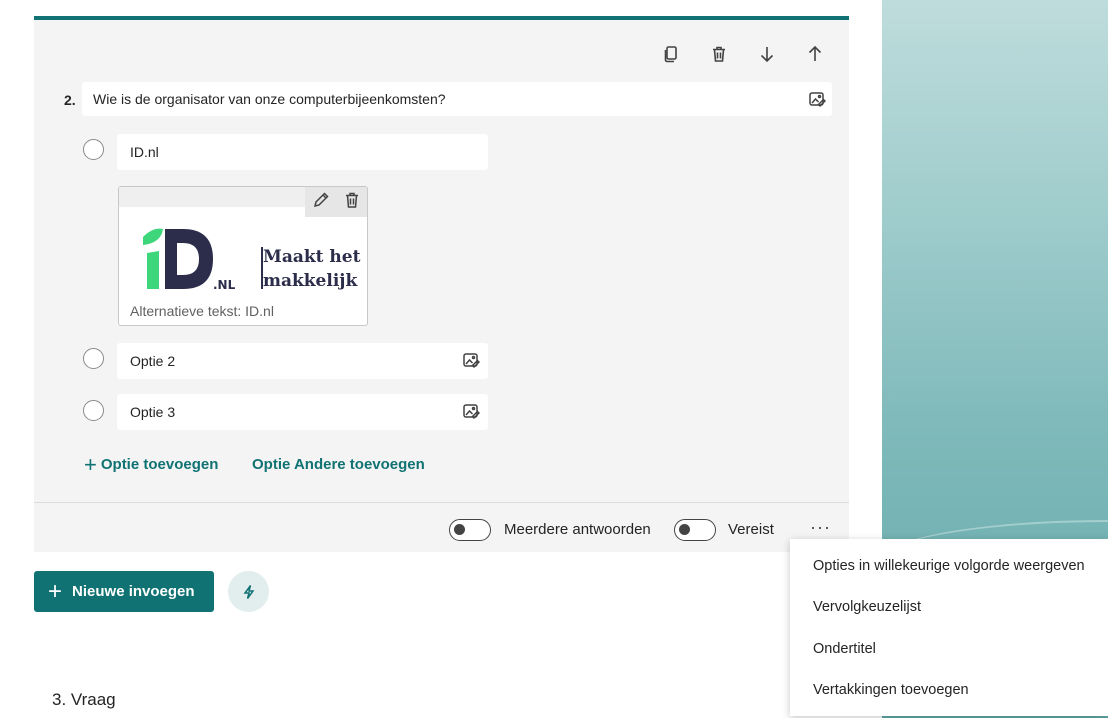  I want to click on alt-text: Alternatieve tekst: ID.nl, so click(202, 311).